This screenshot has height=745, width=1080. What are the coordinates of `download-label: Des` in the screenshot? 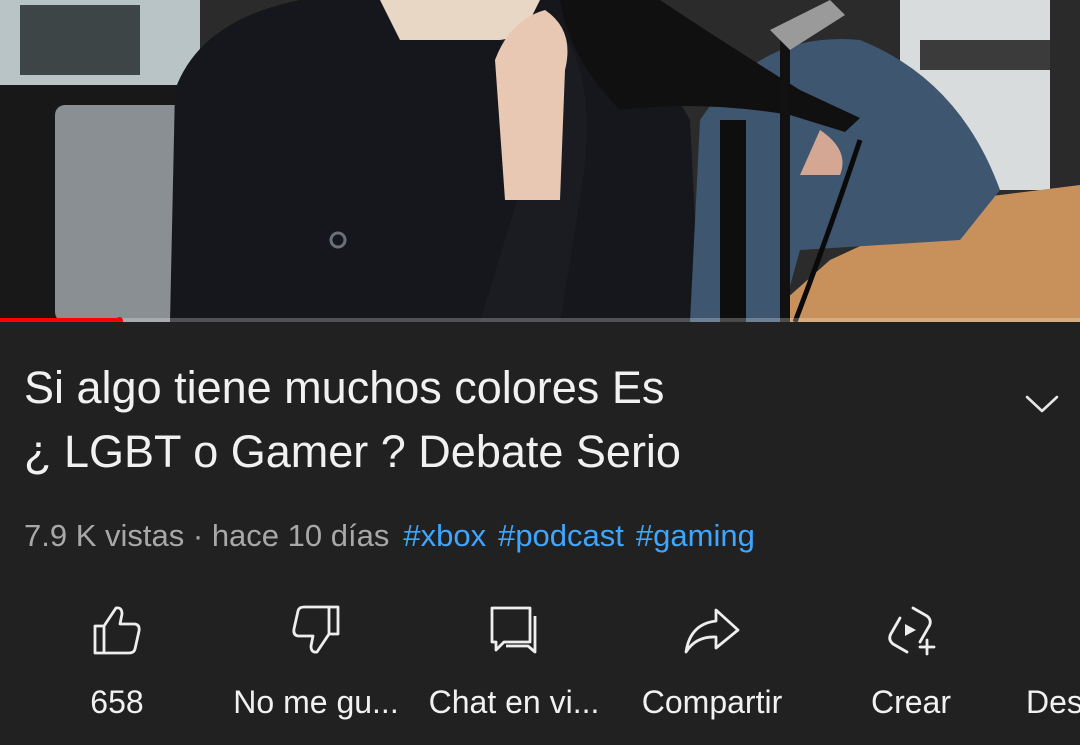 It's located at (1053, 702).